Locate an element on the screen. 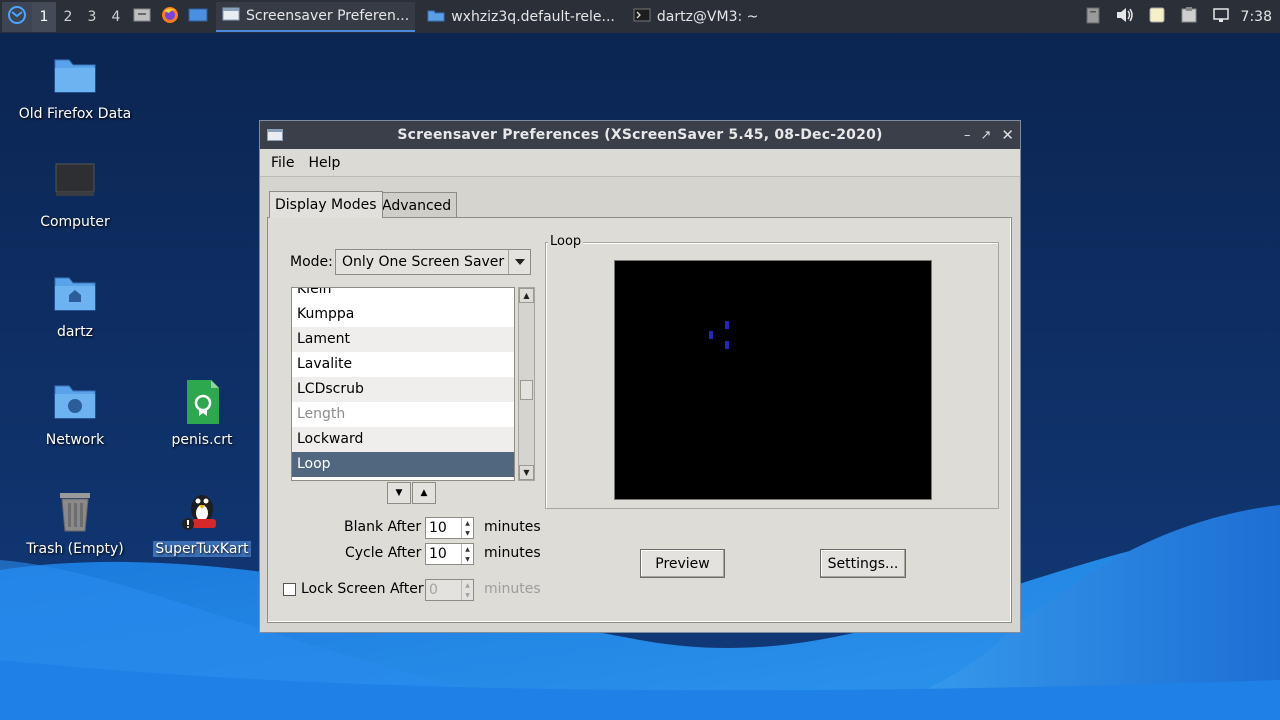 This screenshot has width=1280, height=720. blank-after-label: Blank After is located at coordinates (383, 527).